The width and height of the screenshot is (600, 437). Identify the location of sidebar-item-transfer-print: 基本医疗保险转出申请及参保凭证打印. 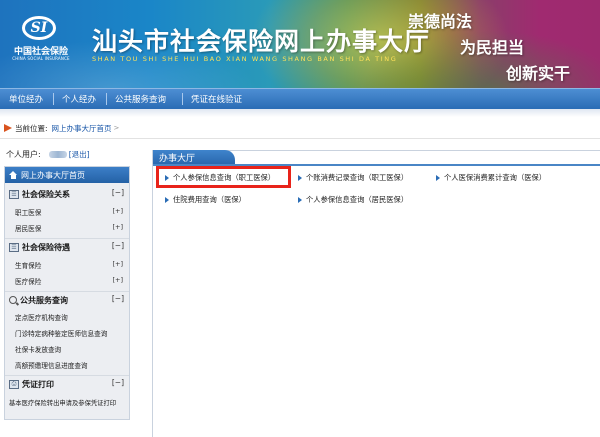
(67, 402).